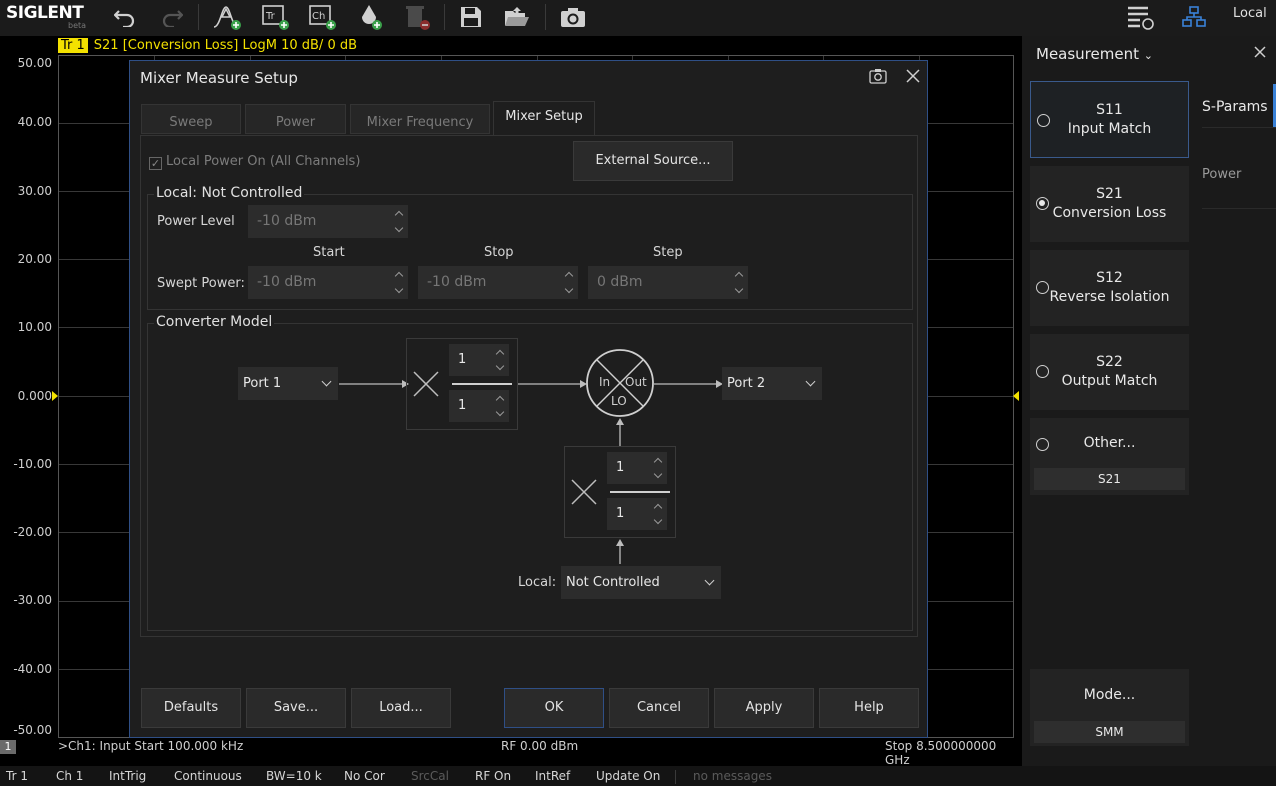 The width and height of the screenshot is (1276, 786). Describe the element at coordinates (1094, 54) in the screenshot. I see `panel-title: Measurement ⌄` at that location.